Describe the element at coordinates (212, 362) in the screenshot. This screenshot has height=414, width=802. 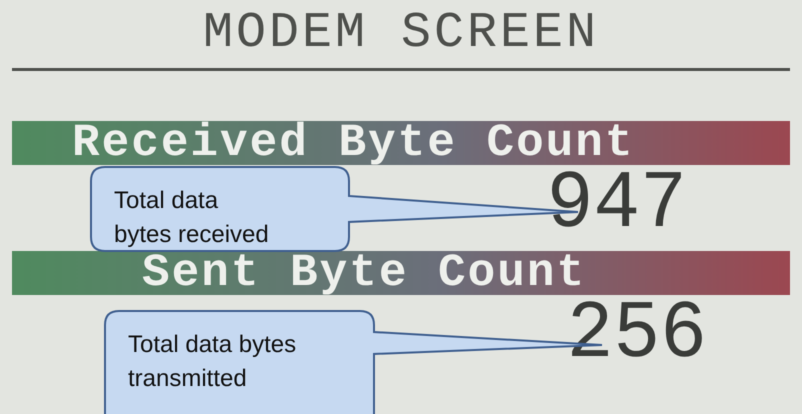
I see `callout-text: Total data bytes transmitted` at that location.